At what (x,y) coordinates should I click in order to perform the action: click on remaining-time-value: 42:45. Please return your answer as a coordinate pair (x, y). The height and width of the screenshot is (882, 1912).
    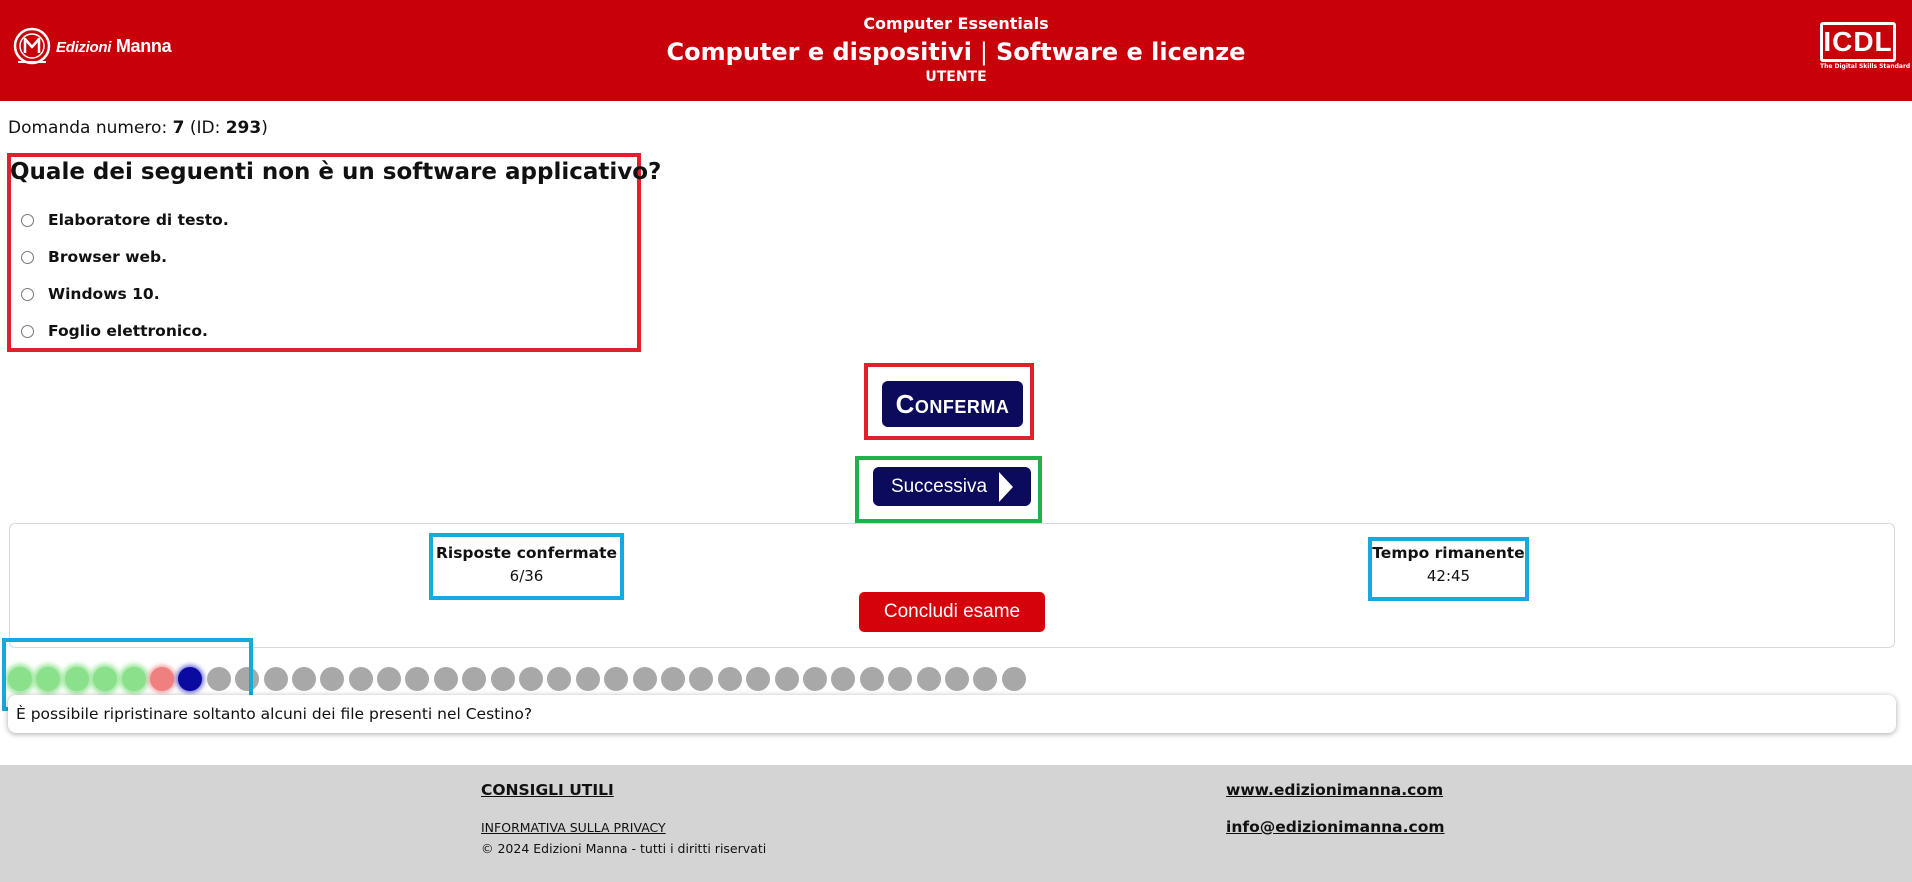
    Looking at the image, I should click on (1448, 576).